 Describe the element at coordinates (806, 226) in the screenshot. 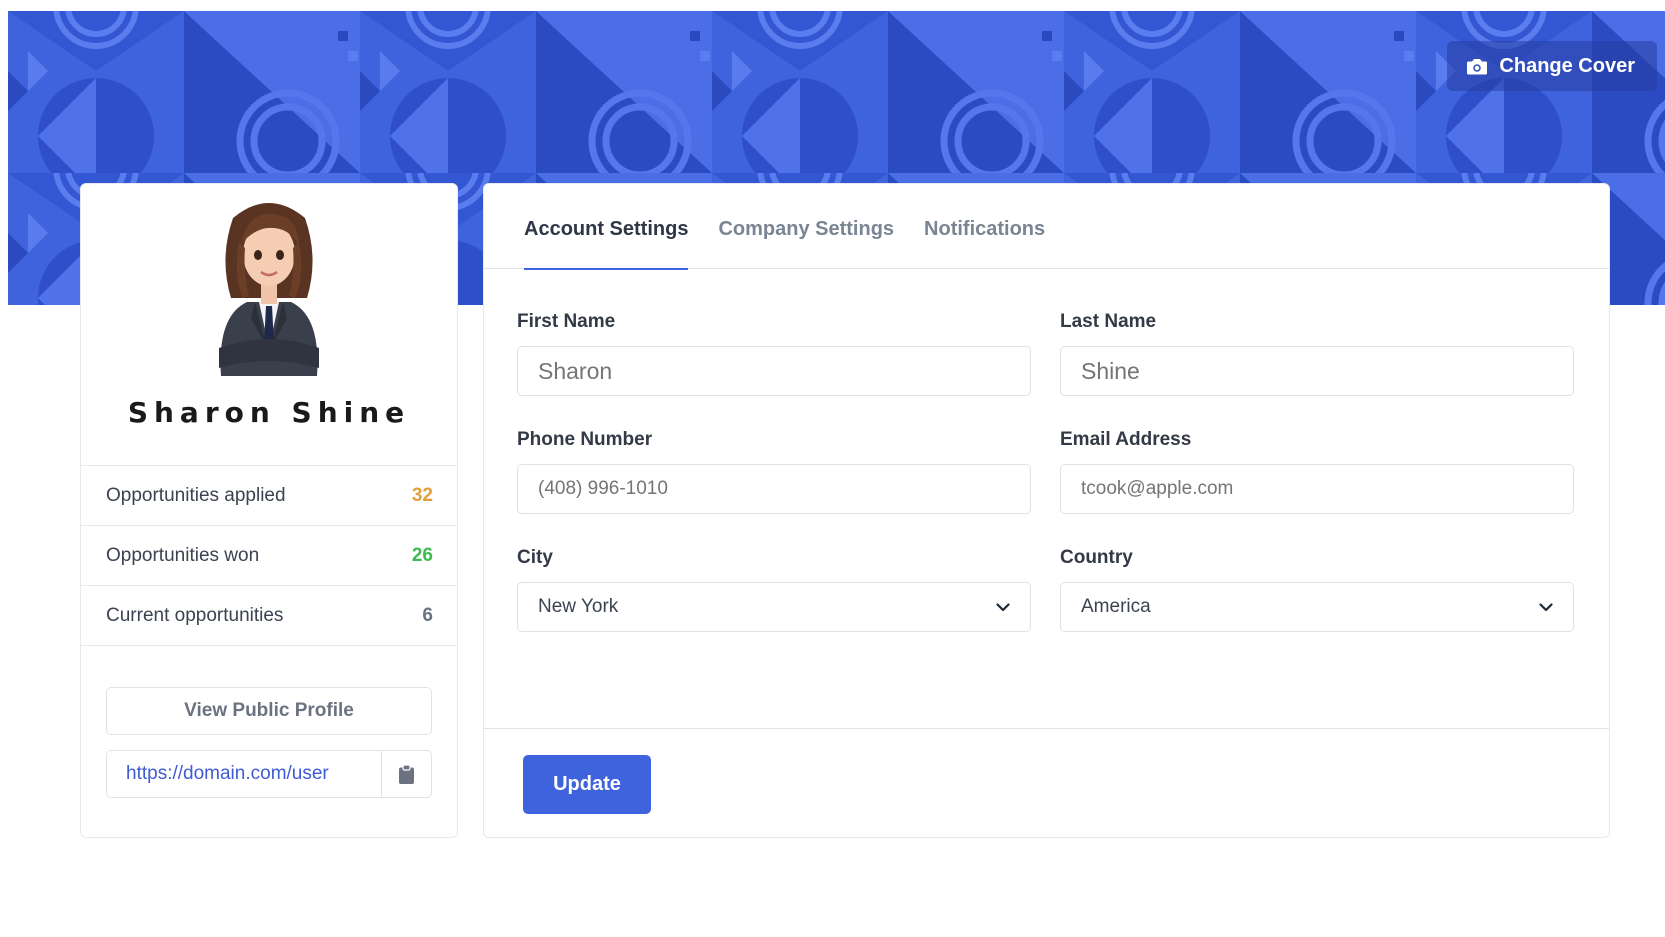

I see `tab-company-settings: Company Settings` at that location.